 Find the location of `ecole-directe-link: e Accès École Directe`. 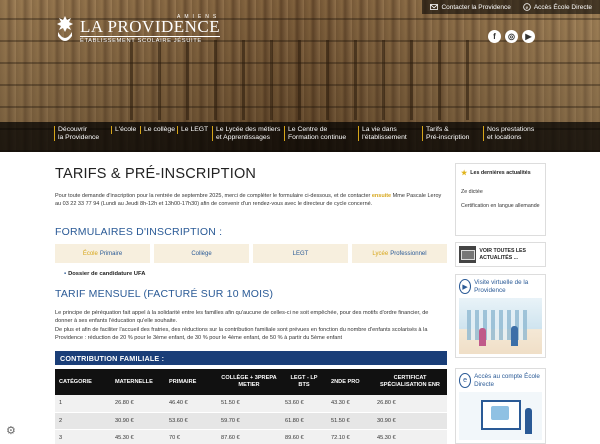

ecole-directe-link: e Accès École Directe is located at coordinates (557, 7).